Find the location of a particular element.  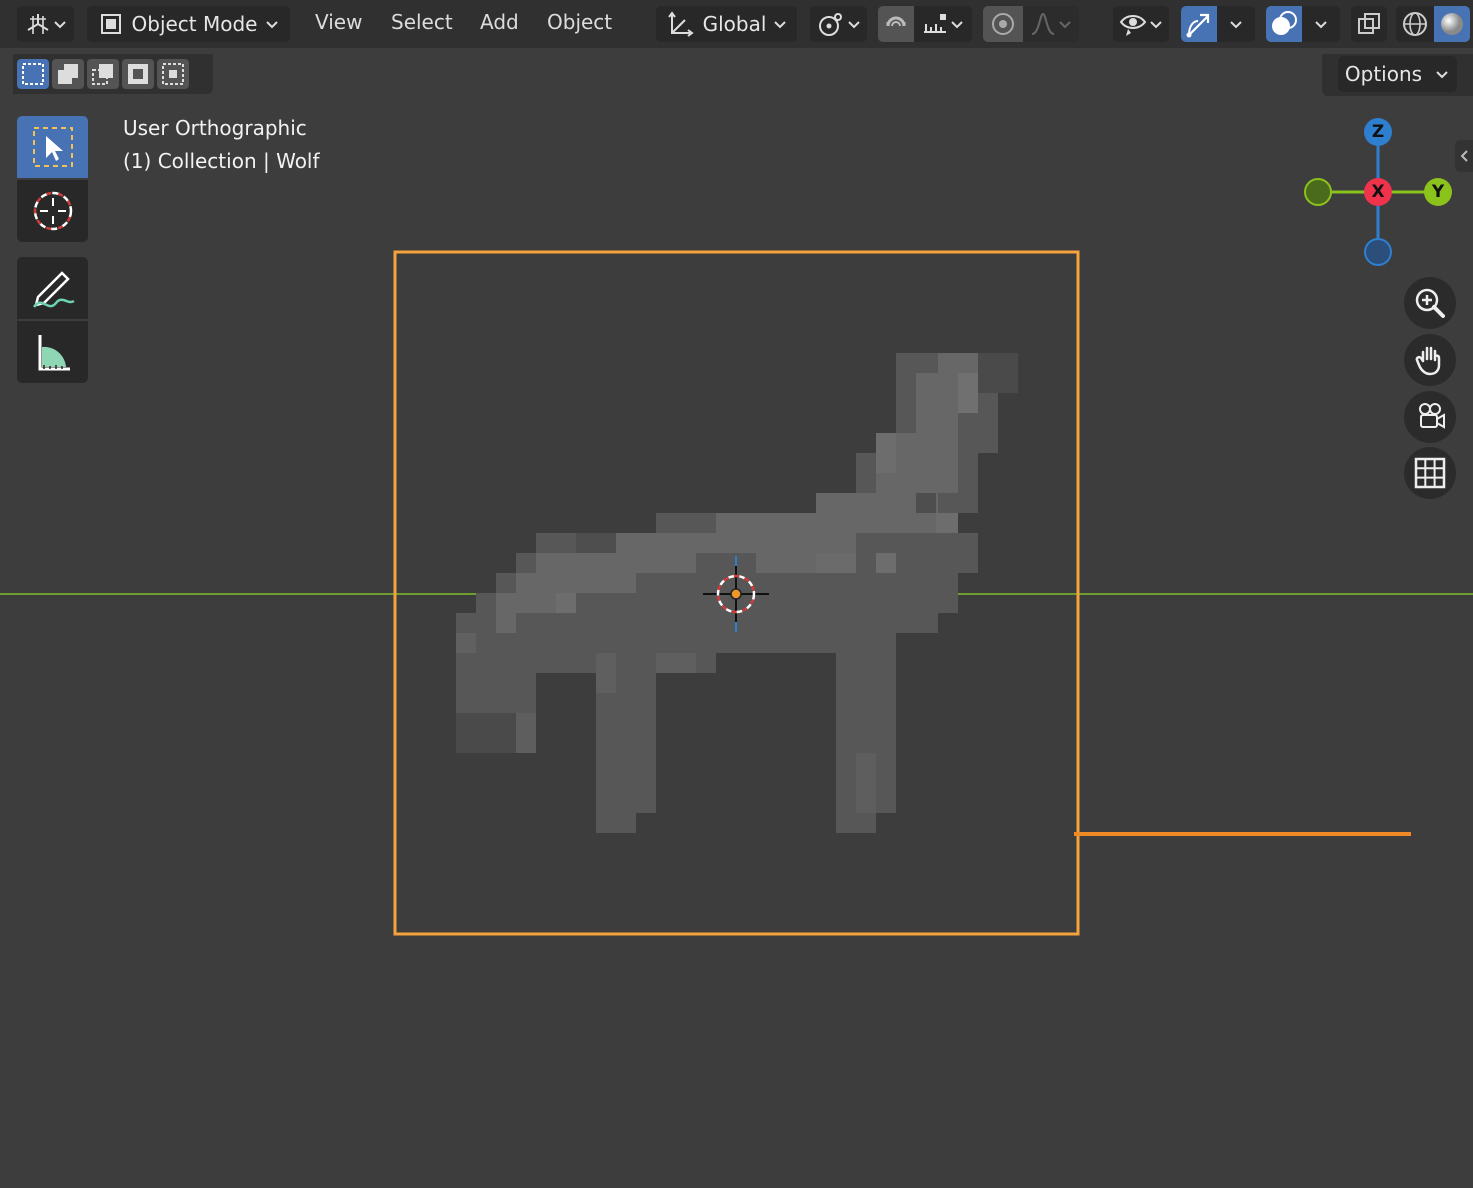

sidebar-collapse-tab is located at coordinates (1464, 156).